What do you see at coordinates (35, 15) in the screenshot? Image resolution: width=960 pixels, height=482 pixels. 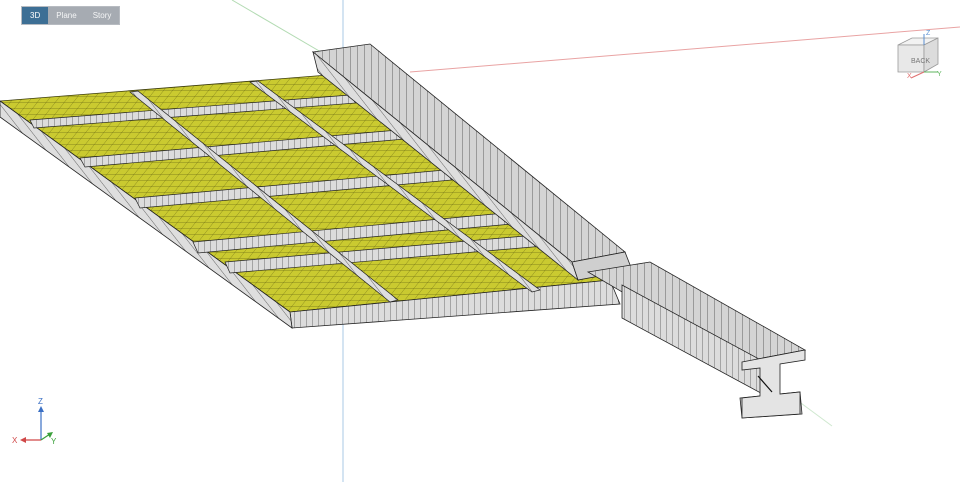 I see `tab-3d: 3D` at bounding box center [35, 15].